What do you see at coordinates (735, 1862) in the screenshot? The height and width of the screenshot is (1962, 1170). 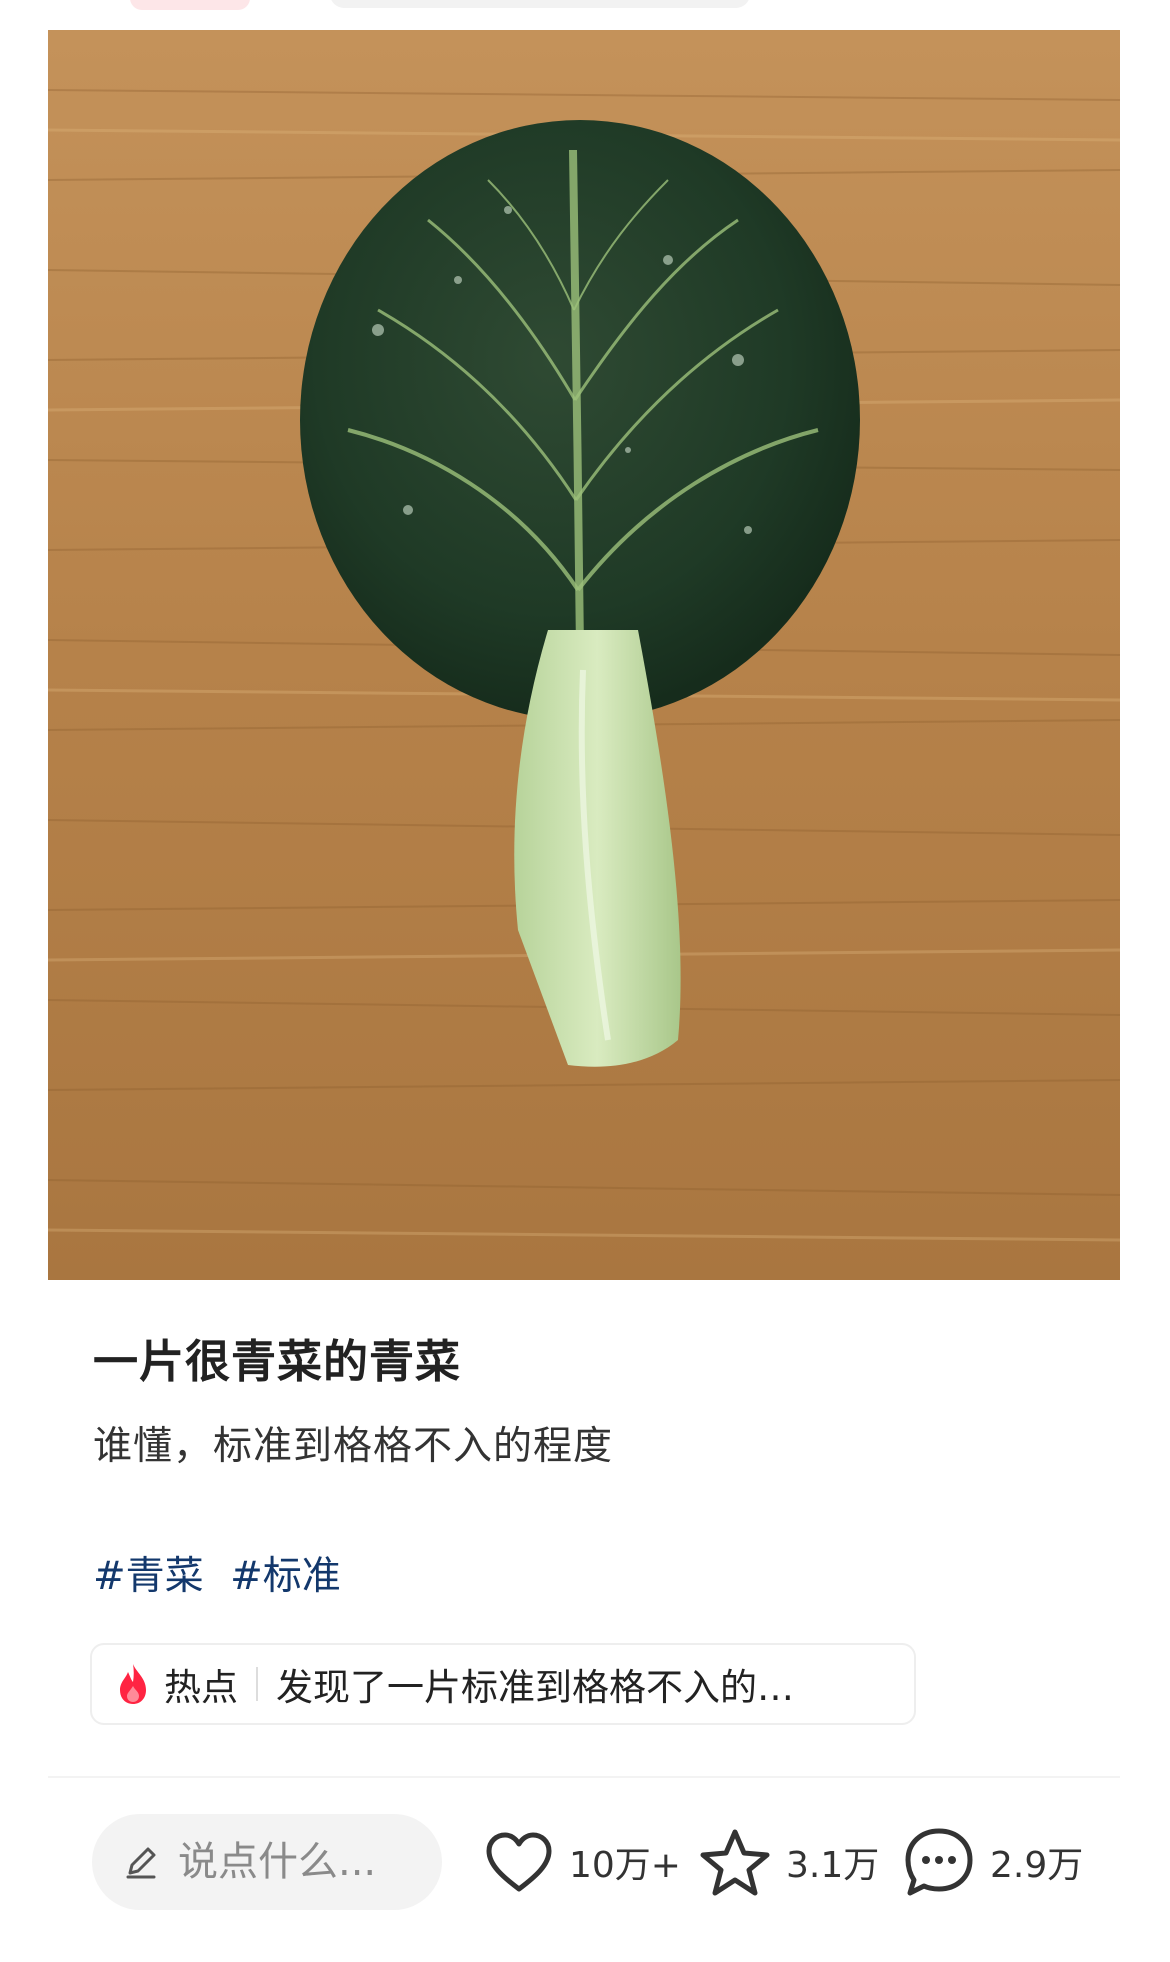 I see `star-icon` at bounding box center [735, 1862].